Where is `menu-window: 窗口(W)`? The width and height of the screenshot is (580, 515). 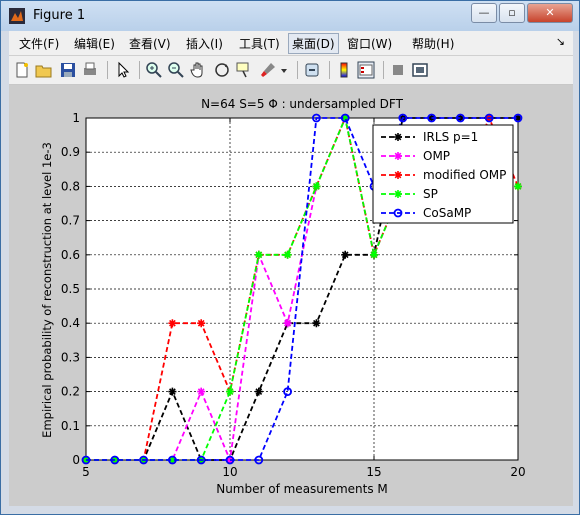
menu-window: 窗口(W) is located at coordinates (369, 43).